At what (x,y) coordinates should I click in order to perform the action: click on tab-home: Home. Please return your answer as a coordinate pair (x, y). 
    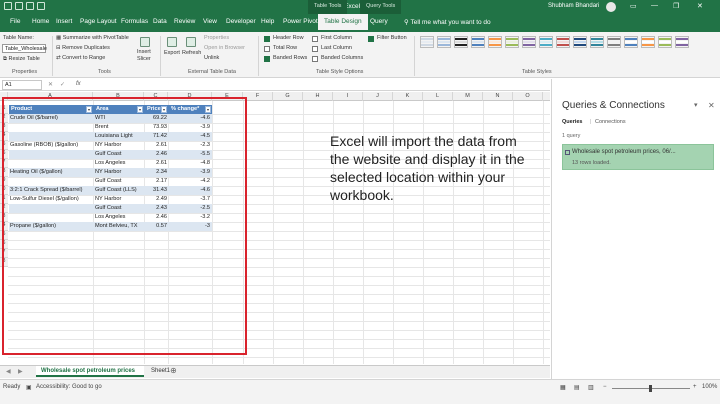
    Looking at the image, I should click on (40, 21).